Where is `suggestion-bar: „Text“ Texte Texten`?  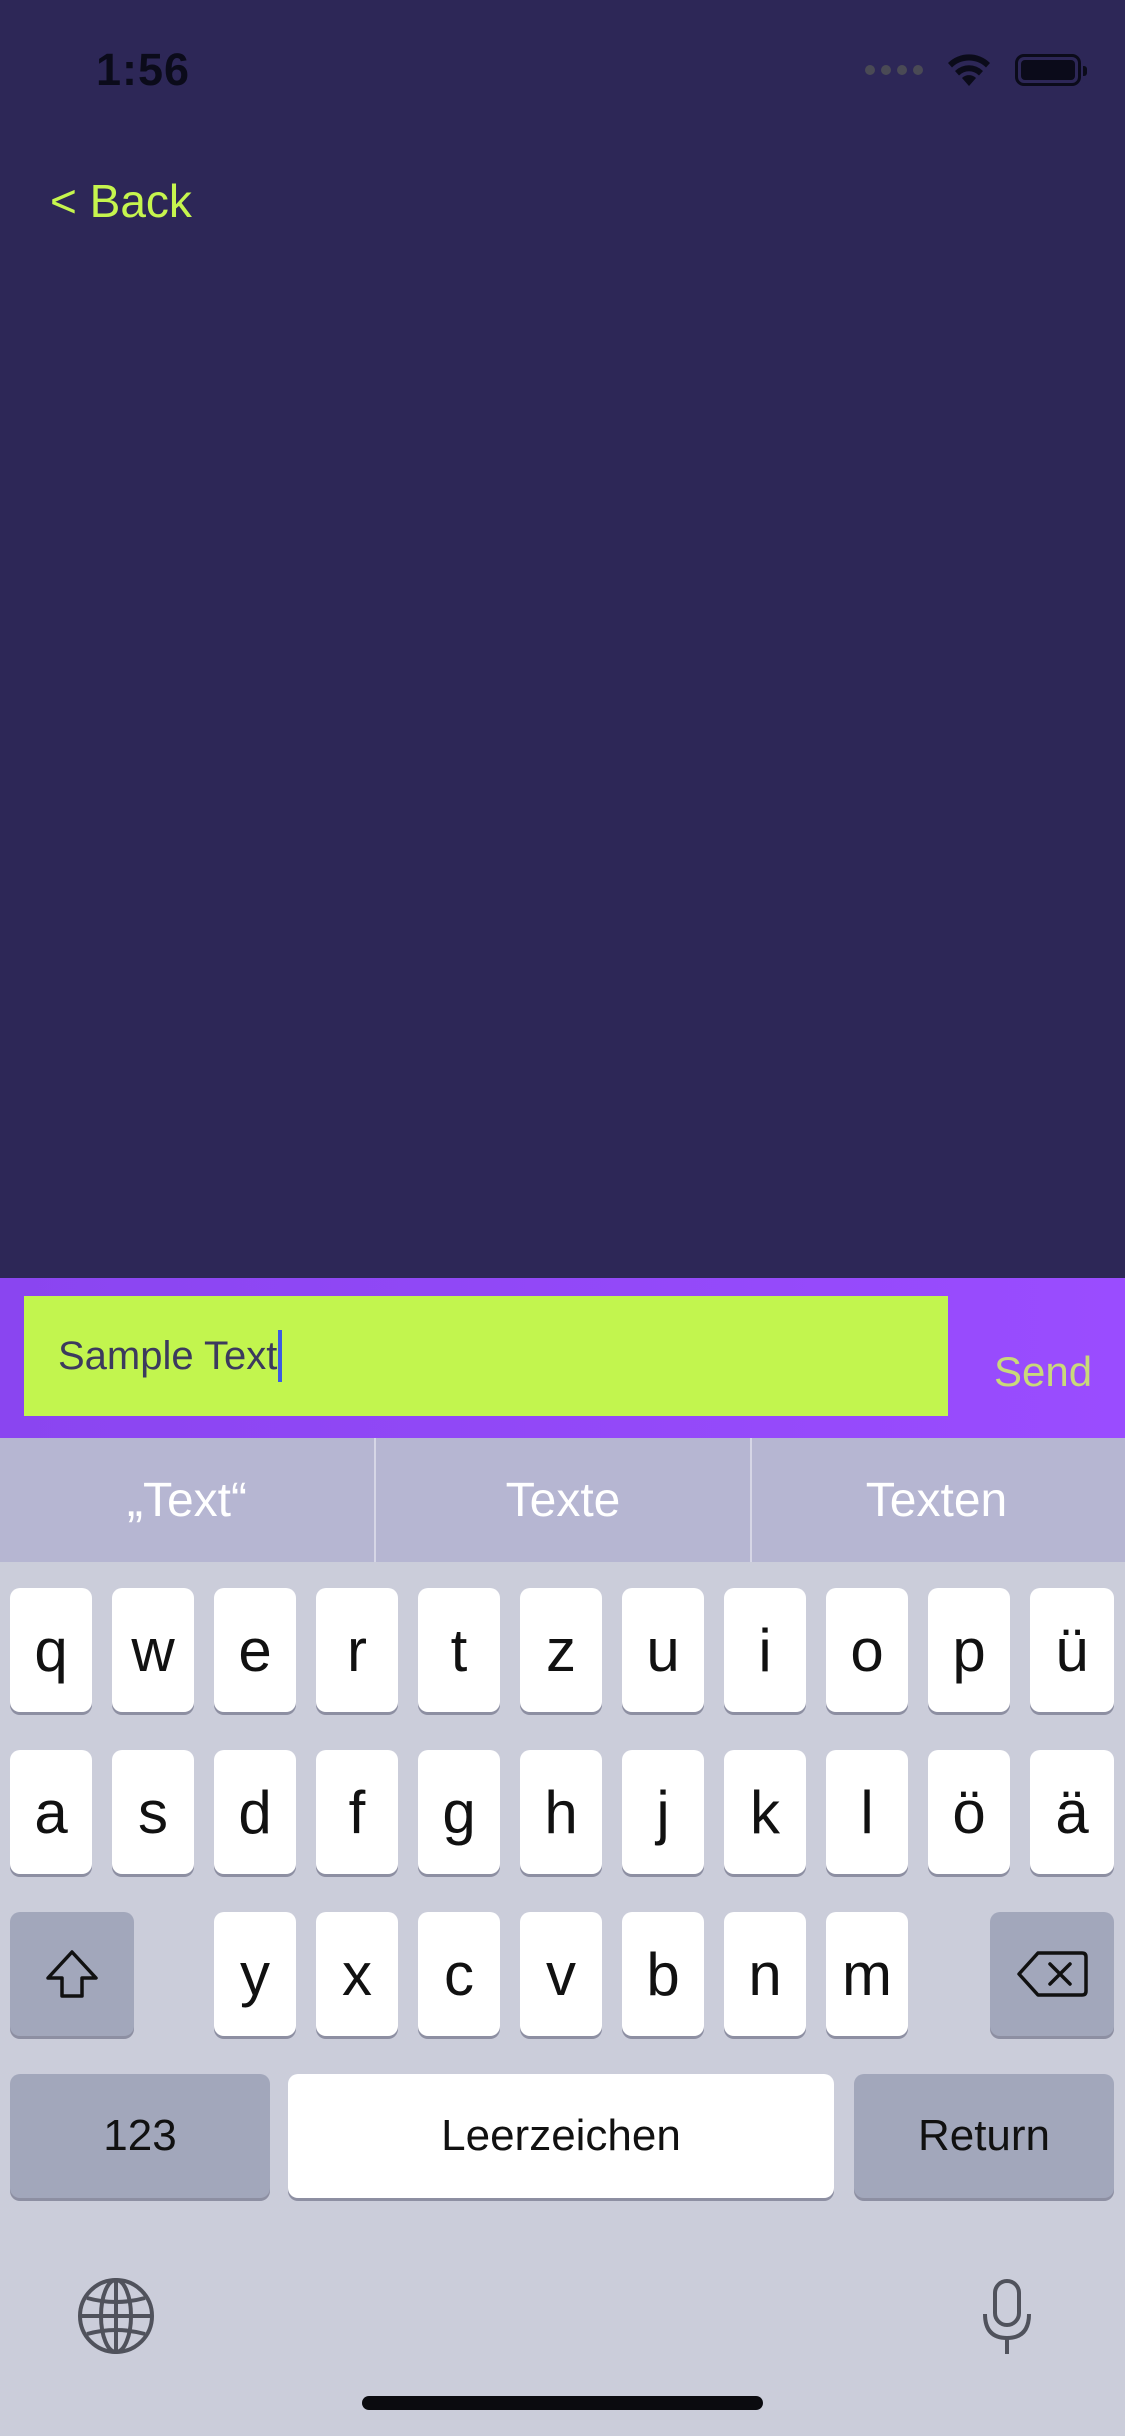
suggestion-bar: „Text“ Texte Texten is located at coordinates (562, 1500).